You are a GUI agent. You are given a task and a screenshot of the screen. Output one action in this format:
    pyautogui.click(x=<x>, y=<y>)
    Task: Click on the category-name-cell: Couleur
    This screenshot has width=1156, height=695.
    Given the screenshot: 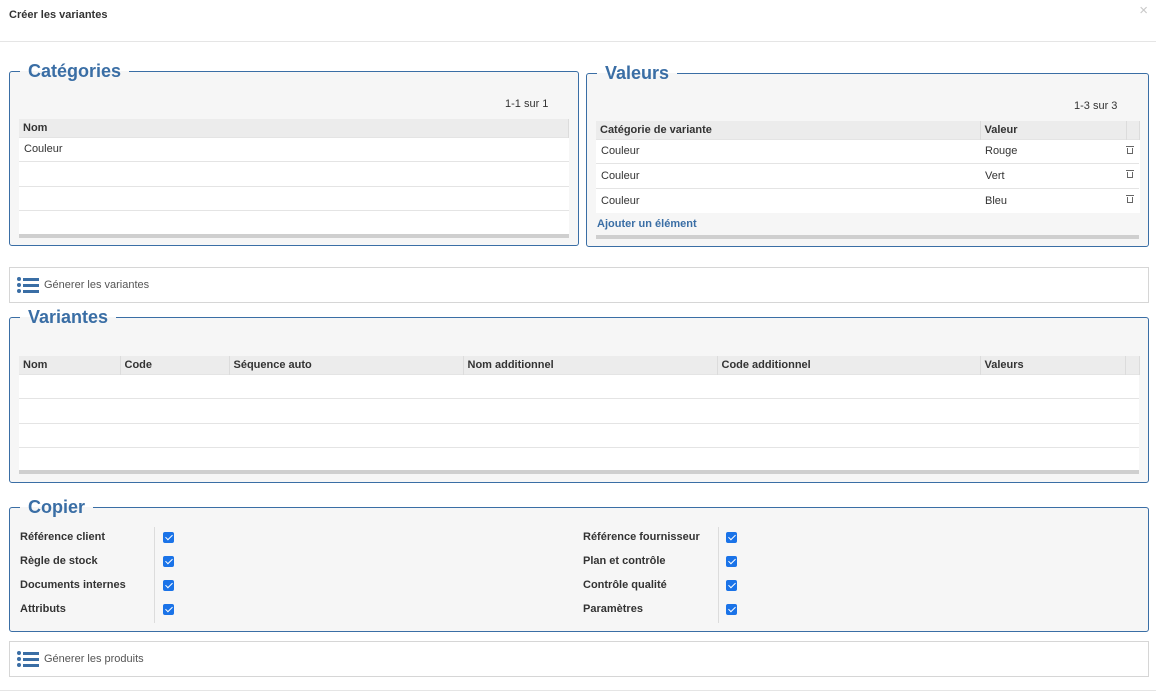 What is the action you would take?
    pyautogui.click(x=294, y=149)
    